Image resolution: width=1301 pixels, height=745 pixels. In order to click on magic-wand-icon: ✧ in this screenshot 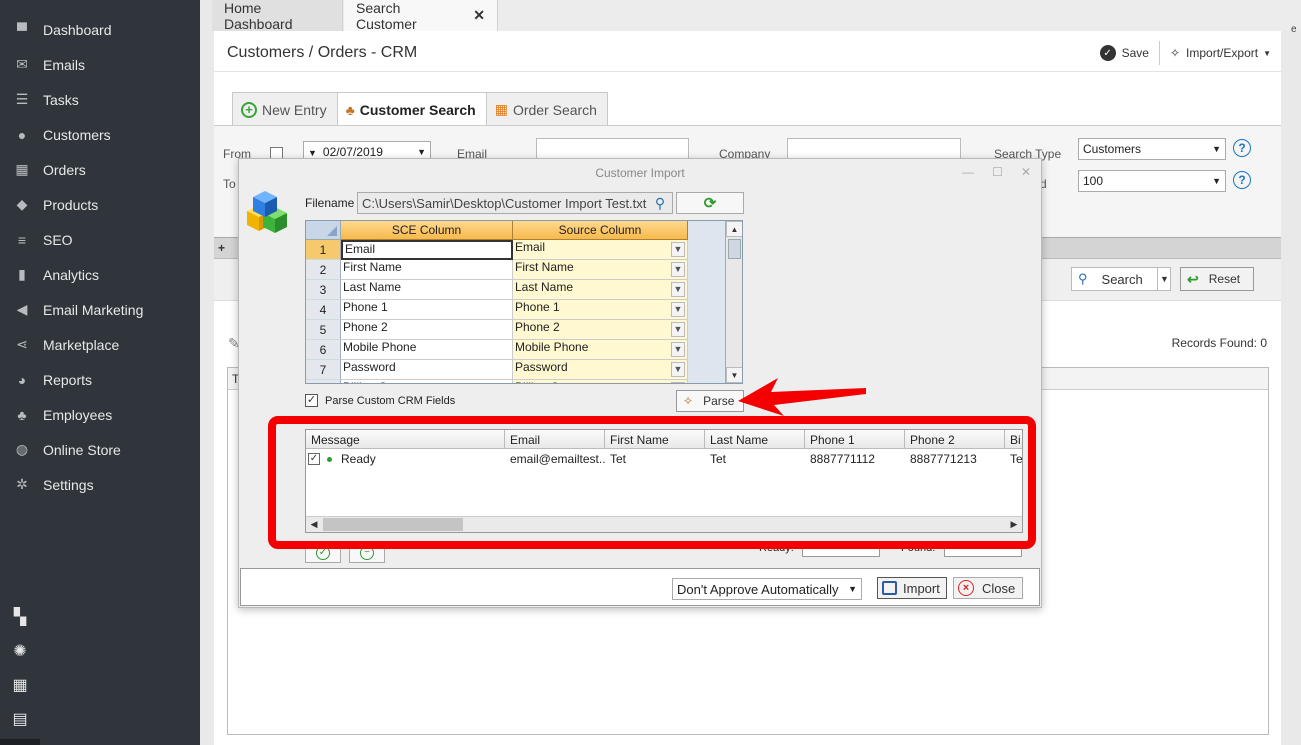, I will do `click(1175, 53)`.